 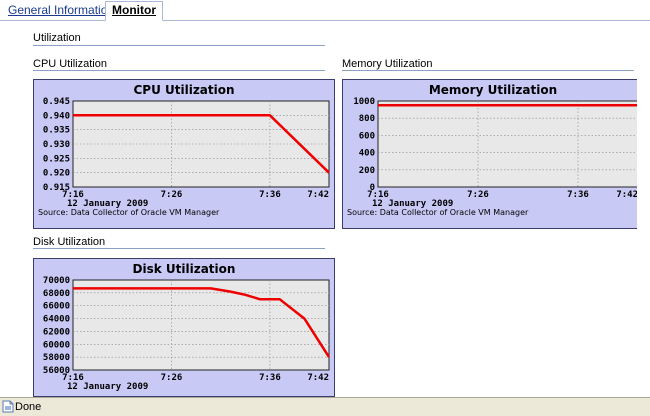 What do you see at coordinates (179, 248) in the screenshot?
I see `disk-section-rule` at bounding box center [179, 248].